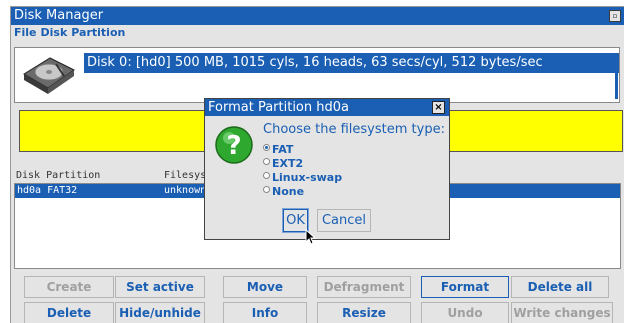  Describe the element at coordinates (59, 15) in the screenshot. I see `window-title: Disk Manager` at that location.